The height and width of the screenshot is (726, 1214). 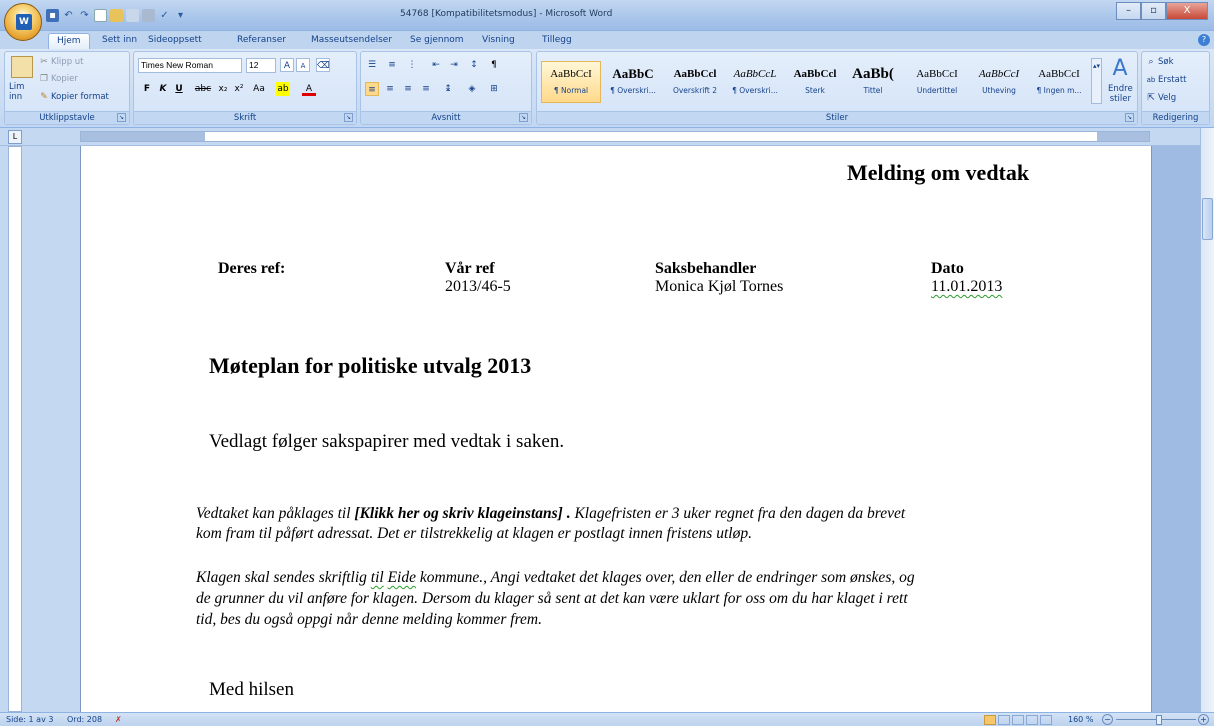 I want to click on paragraph-launcher-icon: ↘, so click(x=523, y=117).